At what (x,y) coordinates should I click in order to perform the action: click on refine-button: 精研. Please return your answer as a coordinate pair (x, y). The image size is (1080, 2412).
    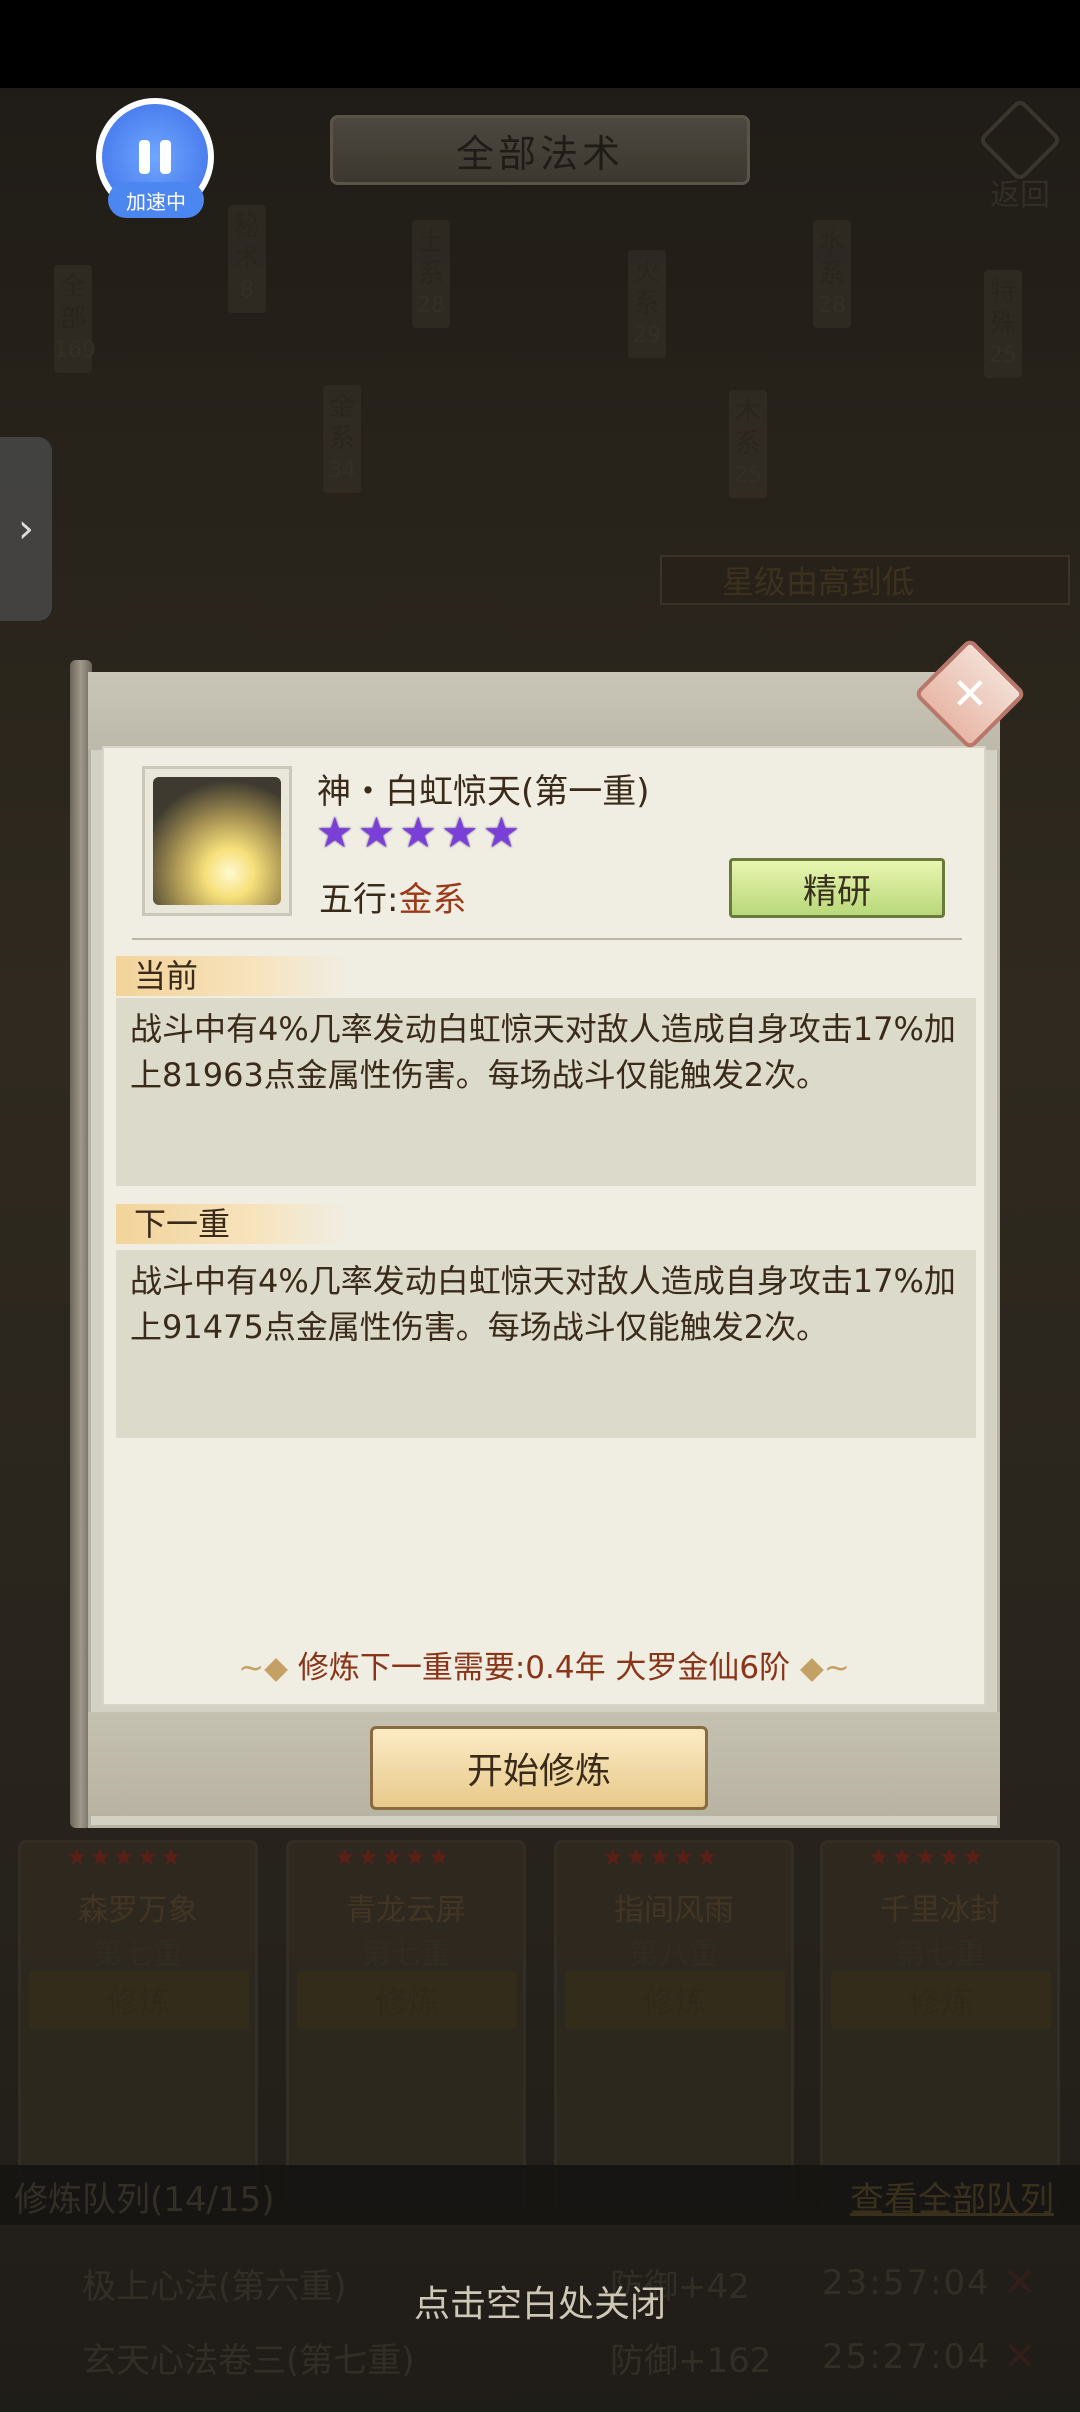
    Looking at the image, I should click on (837, 888).